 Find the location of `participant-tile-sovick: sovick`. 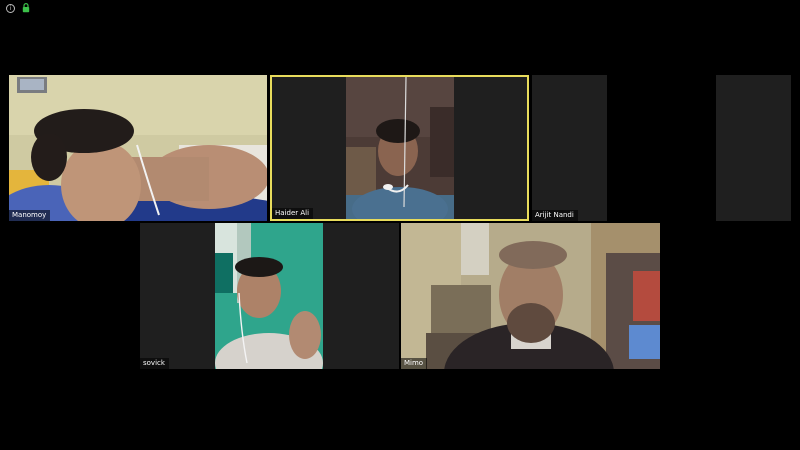

participant-tile-sovick: sovick is located at coordinates (269, 296).